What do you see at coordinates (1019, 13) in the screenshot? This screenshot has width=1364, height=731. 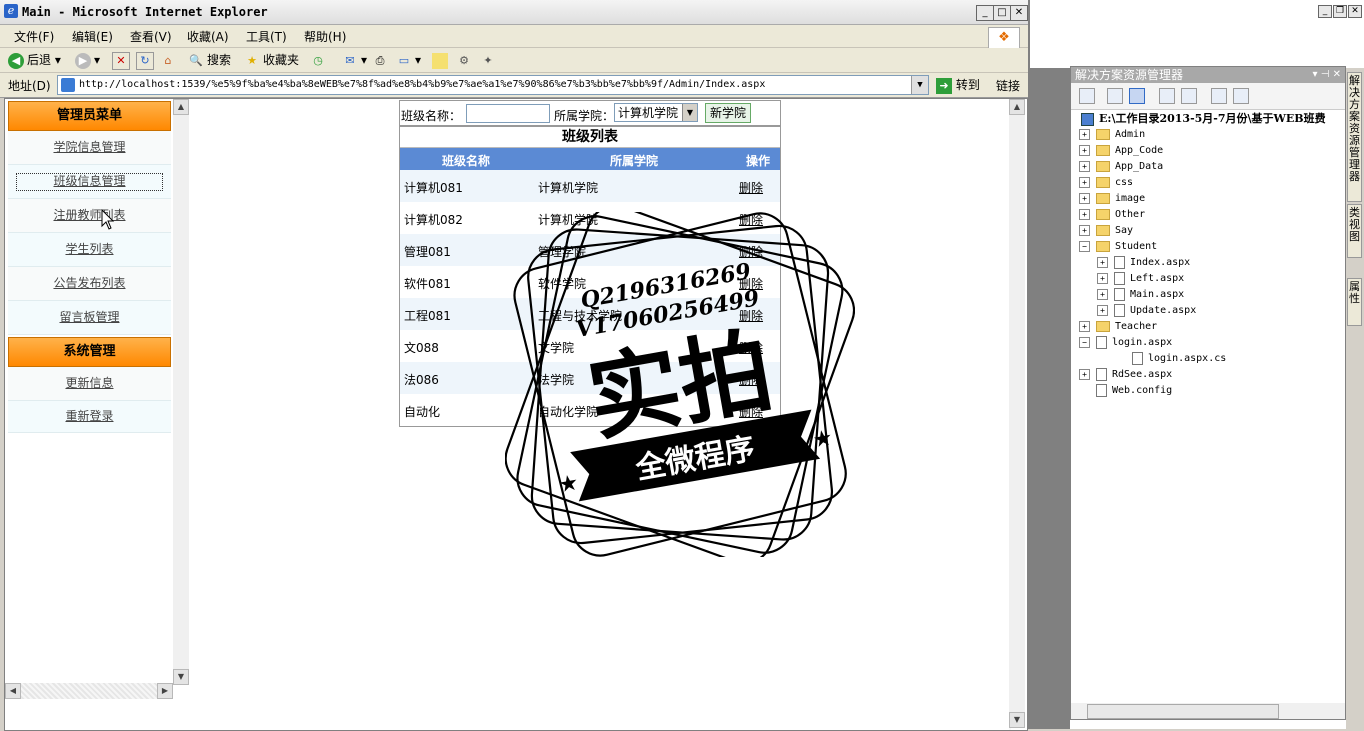 I see `close-button: ✕` at bounding box center [1019, 13].